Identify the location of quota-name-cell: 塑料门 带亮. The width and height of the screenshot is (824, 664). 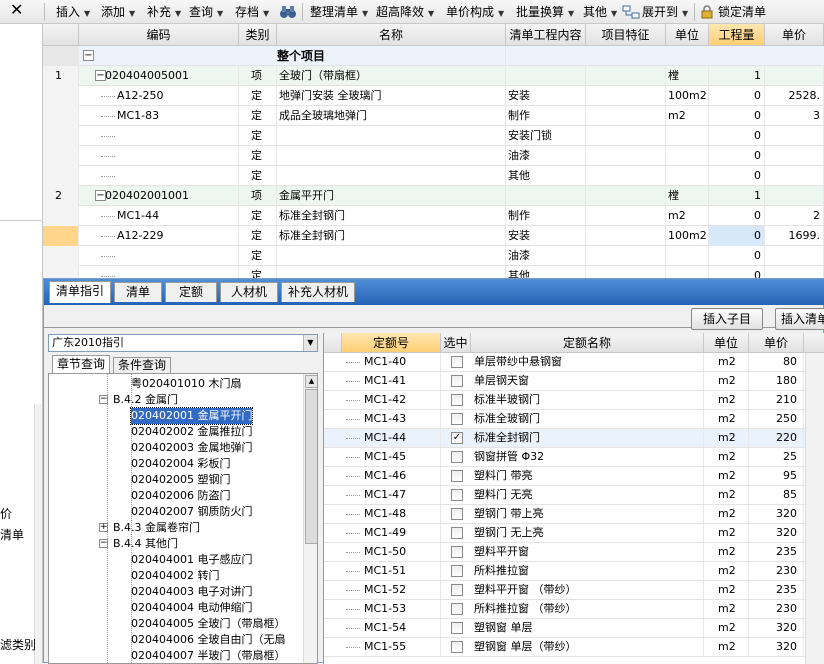
(587, 476).